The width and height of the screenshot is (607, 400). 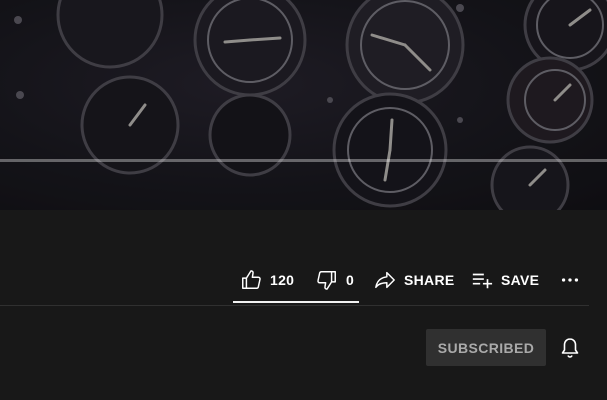 What do you see at coordinates (303, 160) in the screenshot?
I see `video-progress-bar` at bounding box center [303, 160].